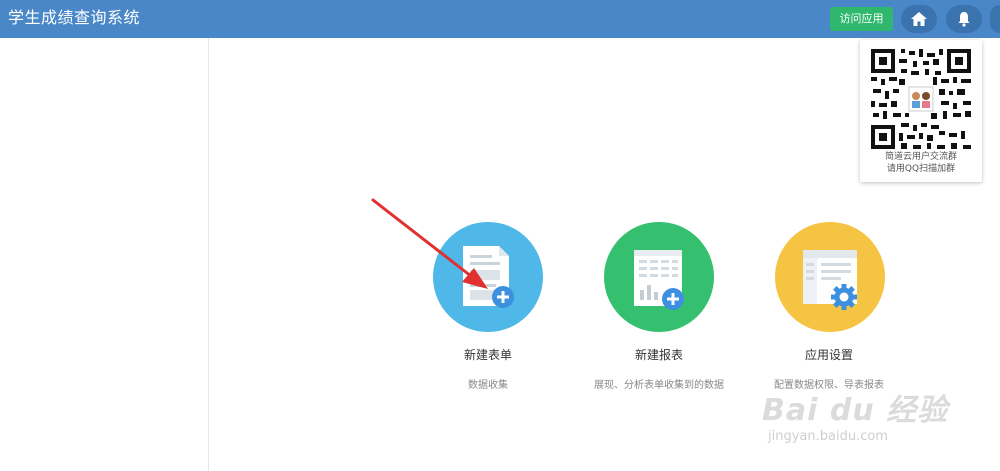 The image size is (1000, 471). What do you see at coordinates (861, 19) in the screenshot?
I see `visit-app-button: 访问应用` at bounding box center [861, 19].